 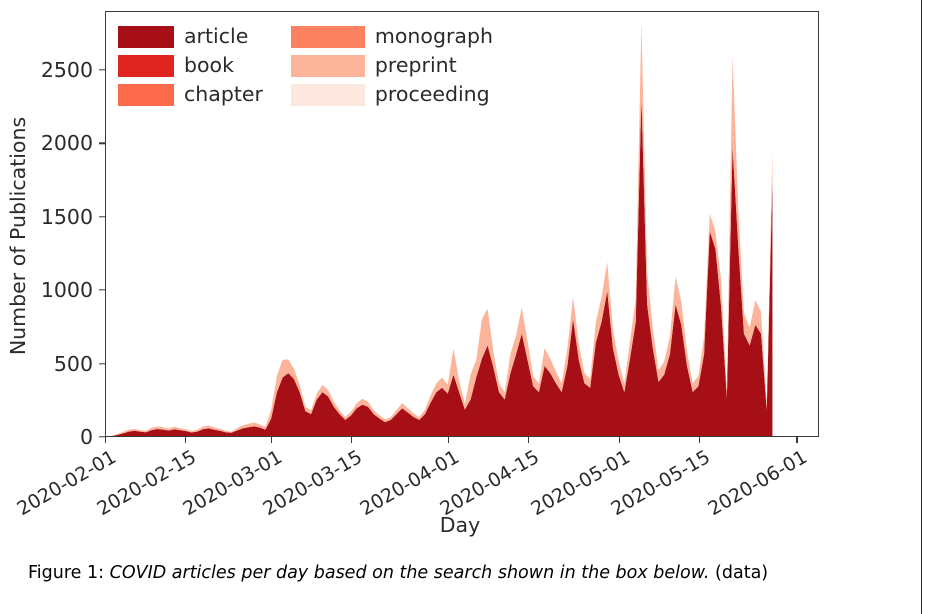 I want to click on y-tick-label: 0, so click(x=86, y=437).